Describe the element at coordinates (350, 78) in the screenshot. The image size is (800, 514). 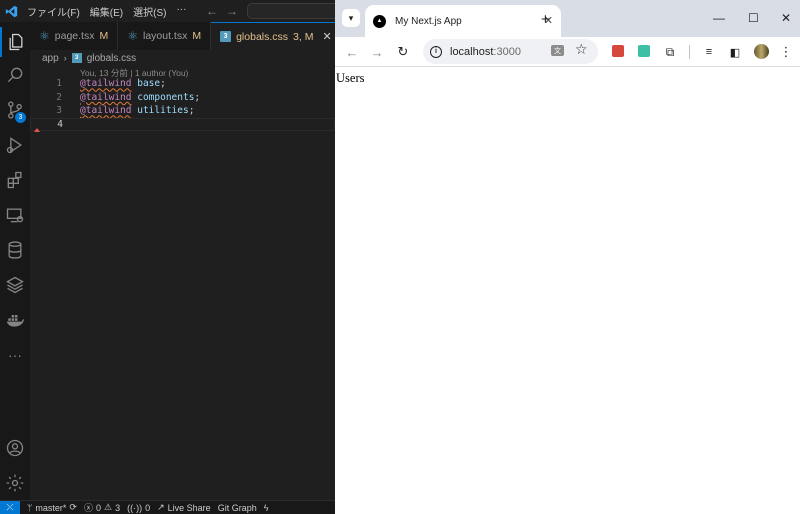
I see `page-heading: Users` at that location.